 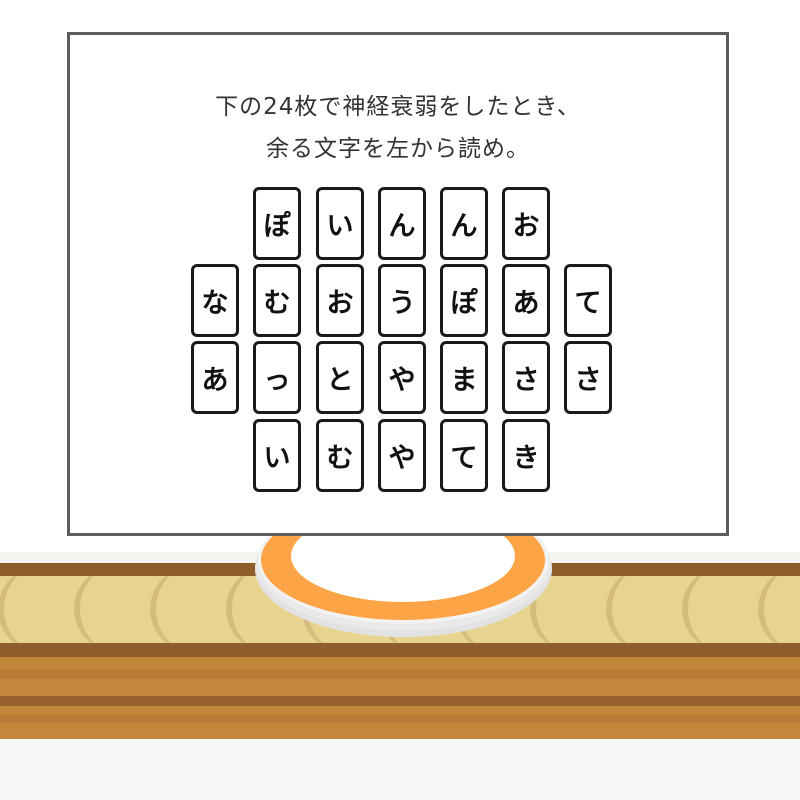 What do you see at coordinates (526, 455) in the screenshot?
I see `card: き` at bounding box center [526, 455].